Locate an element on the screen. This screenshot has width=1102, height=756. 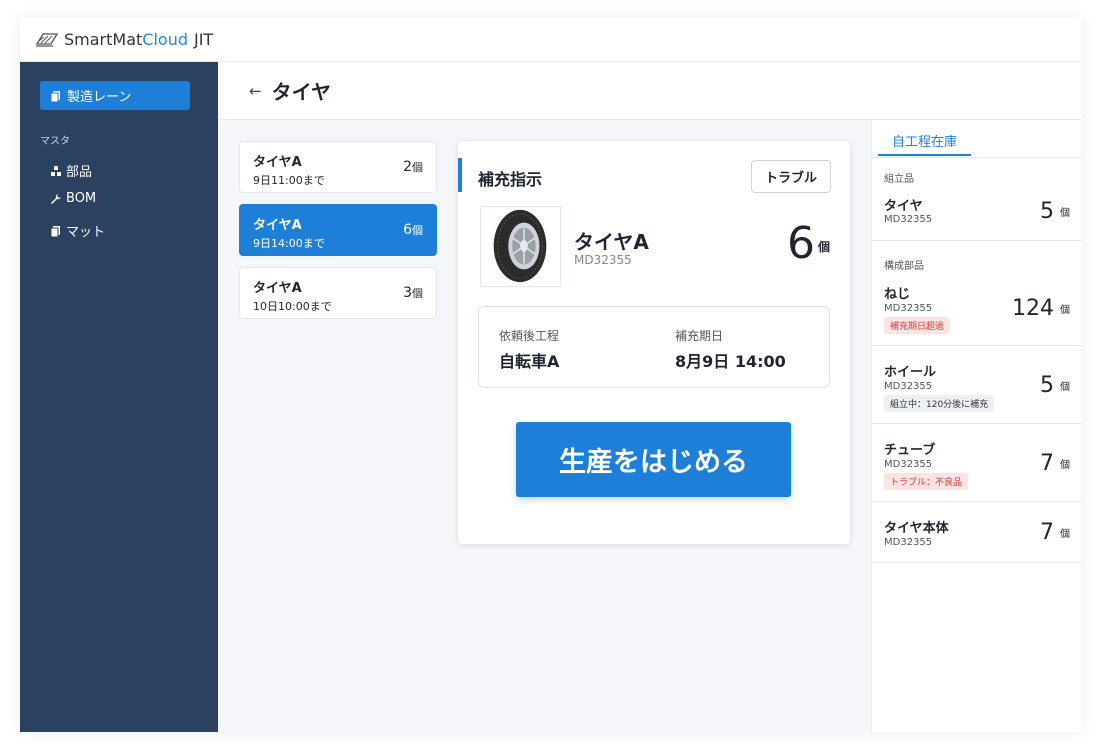
brand-main: SmartMat is located at coordinates (103, 39).